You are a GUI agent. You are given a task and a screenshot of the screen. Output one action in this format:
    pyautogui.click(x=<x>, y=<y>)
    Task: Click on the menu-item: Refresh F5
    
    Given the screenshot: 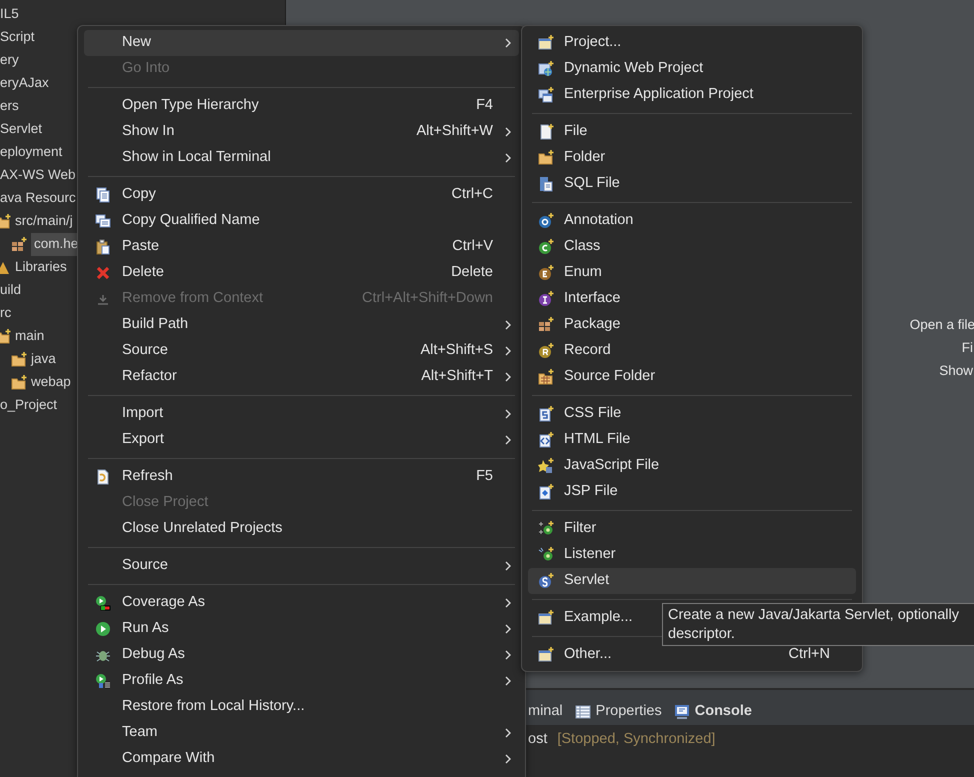 What is the action you would take?
    pyautogui.click(x=301, y=477)
    